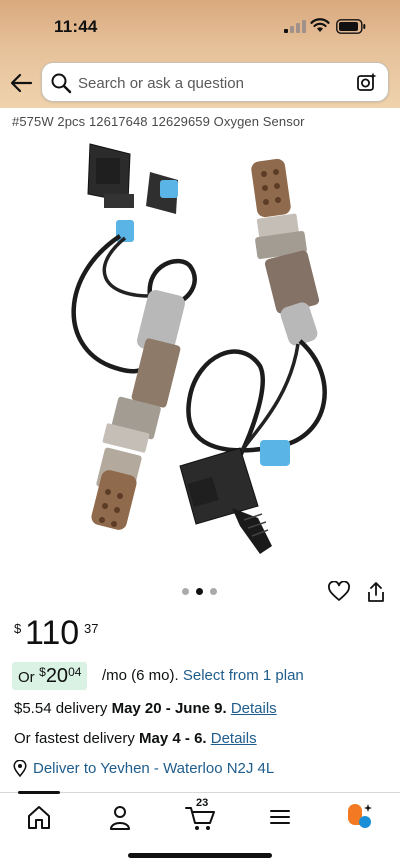  What do you see at coordinates (39, 792) in the screenshot?
I see `nav-active-indicator` at bounding box center [39, 792].